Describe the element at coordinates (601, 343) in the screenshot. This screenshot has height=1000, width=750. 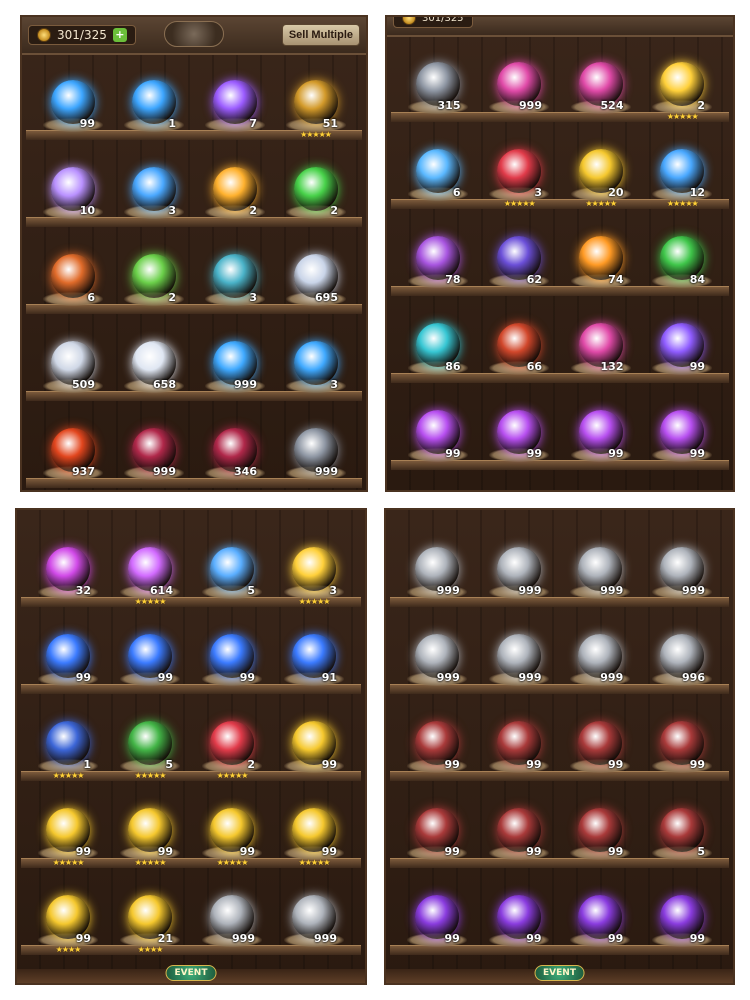
I see `inventory-slot: 132` at that location.